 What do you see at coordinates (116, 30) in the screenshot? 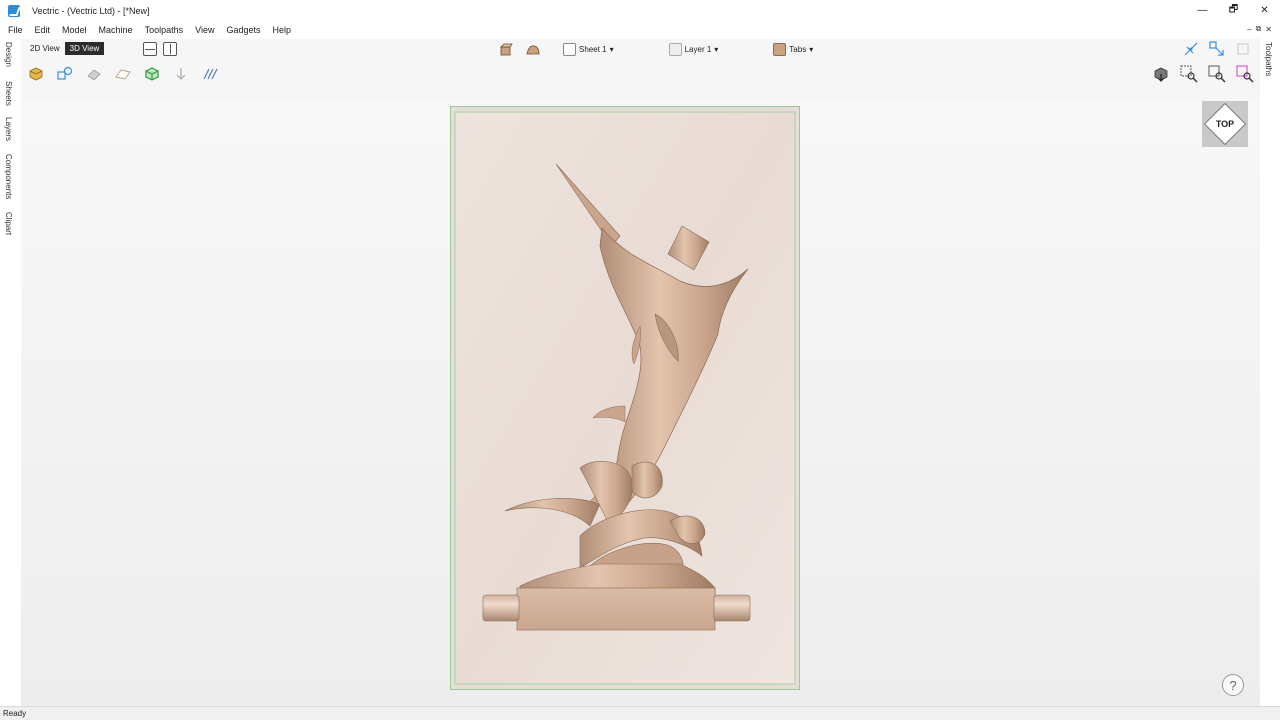
I see `menu-machine: Machine` at bounding box center [116, 30].